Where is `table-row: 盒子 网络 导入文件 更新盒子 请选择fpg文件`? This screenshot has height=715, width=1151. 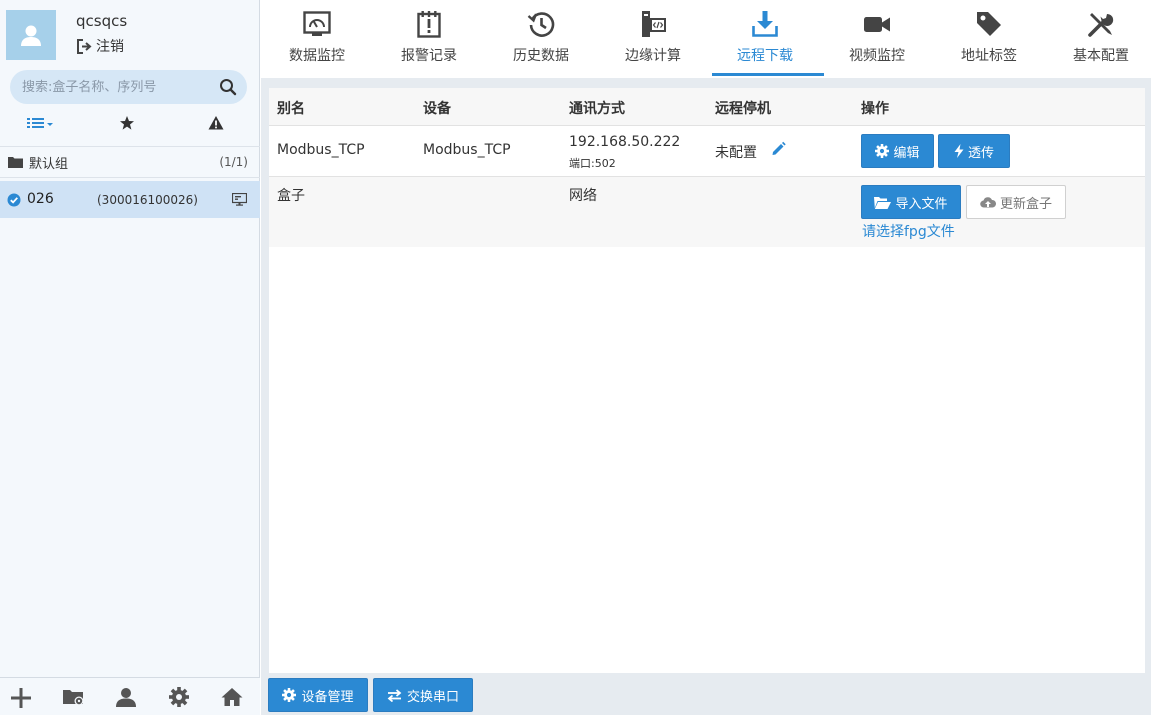
table-row: 盒子 网络 导入文件 更新盒子 请选择fpg文件 is located at coordinates (707, 212).